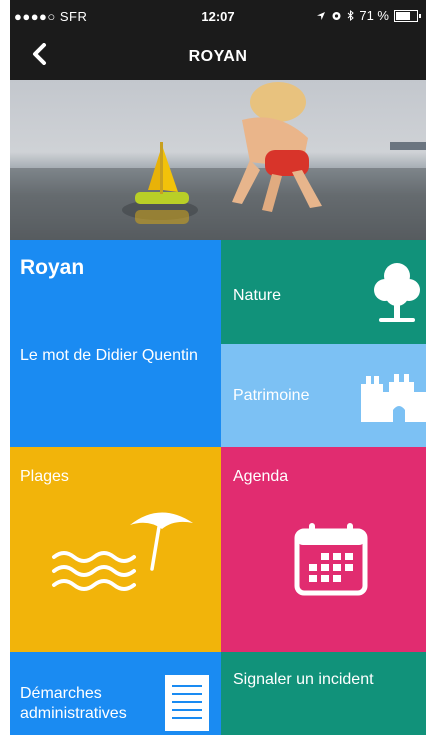 Image resolution: width=426 pixels, height=735 pixels. What do you see at coordinates (122, 551) in the screenshot?
I see `beach-umbrella-waves-icon` at bounding box center [122, 551].